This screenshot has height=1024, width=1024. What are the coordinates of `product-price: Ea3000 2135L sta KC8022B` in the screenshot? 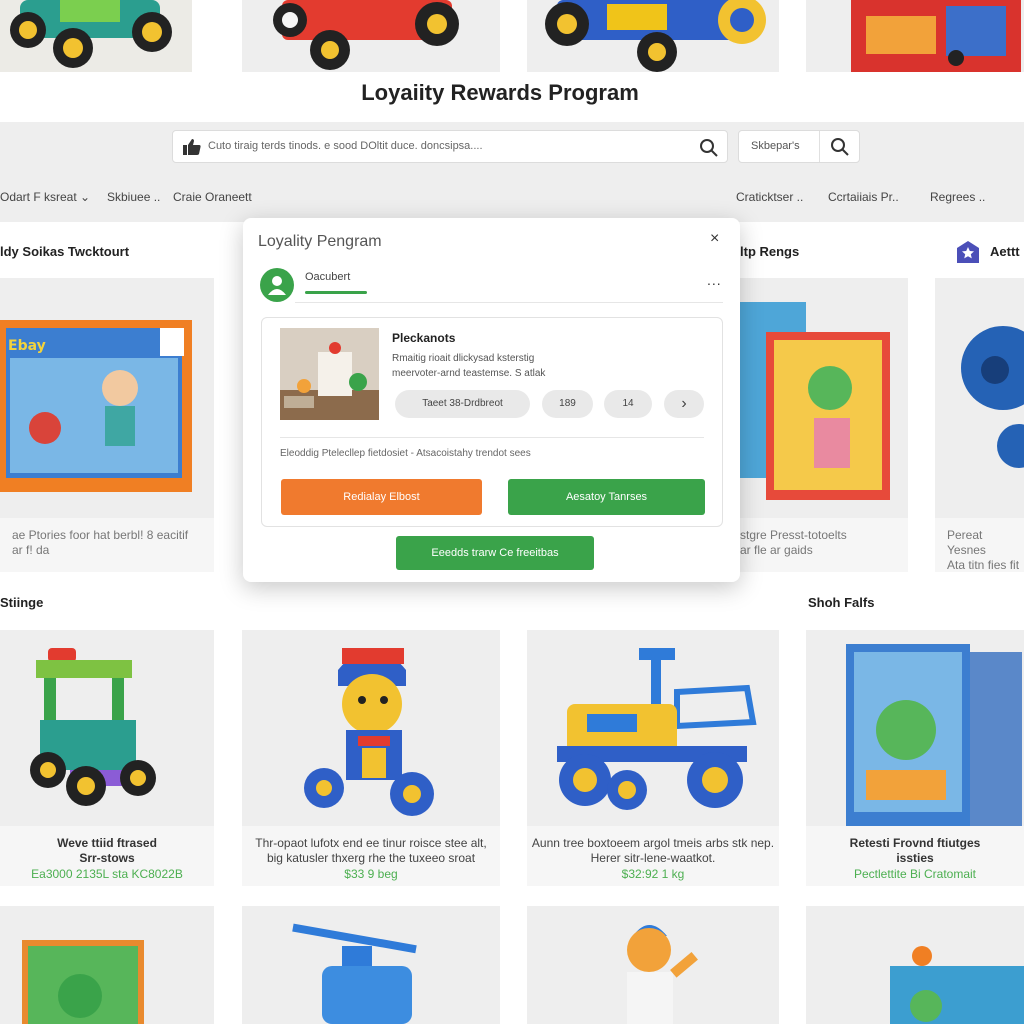 It's located at (107, 874).